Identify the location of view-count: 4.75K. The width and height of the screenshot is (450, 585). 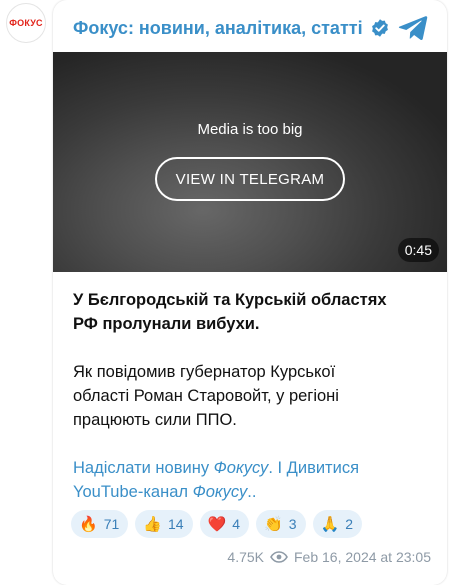
(245, 557).